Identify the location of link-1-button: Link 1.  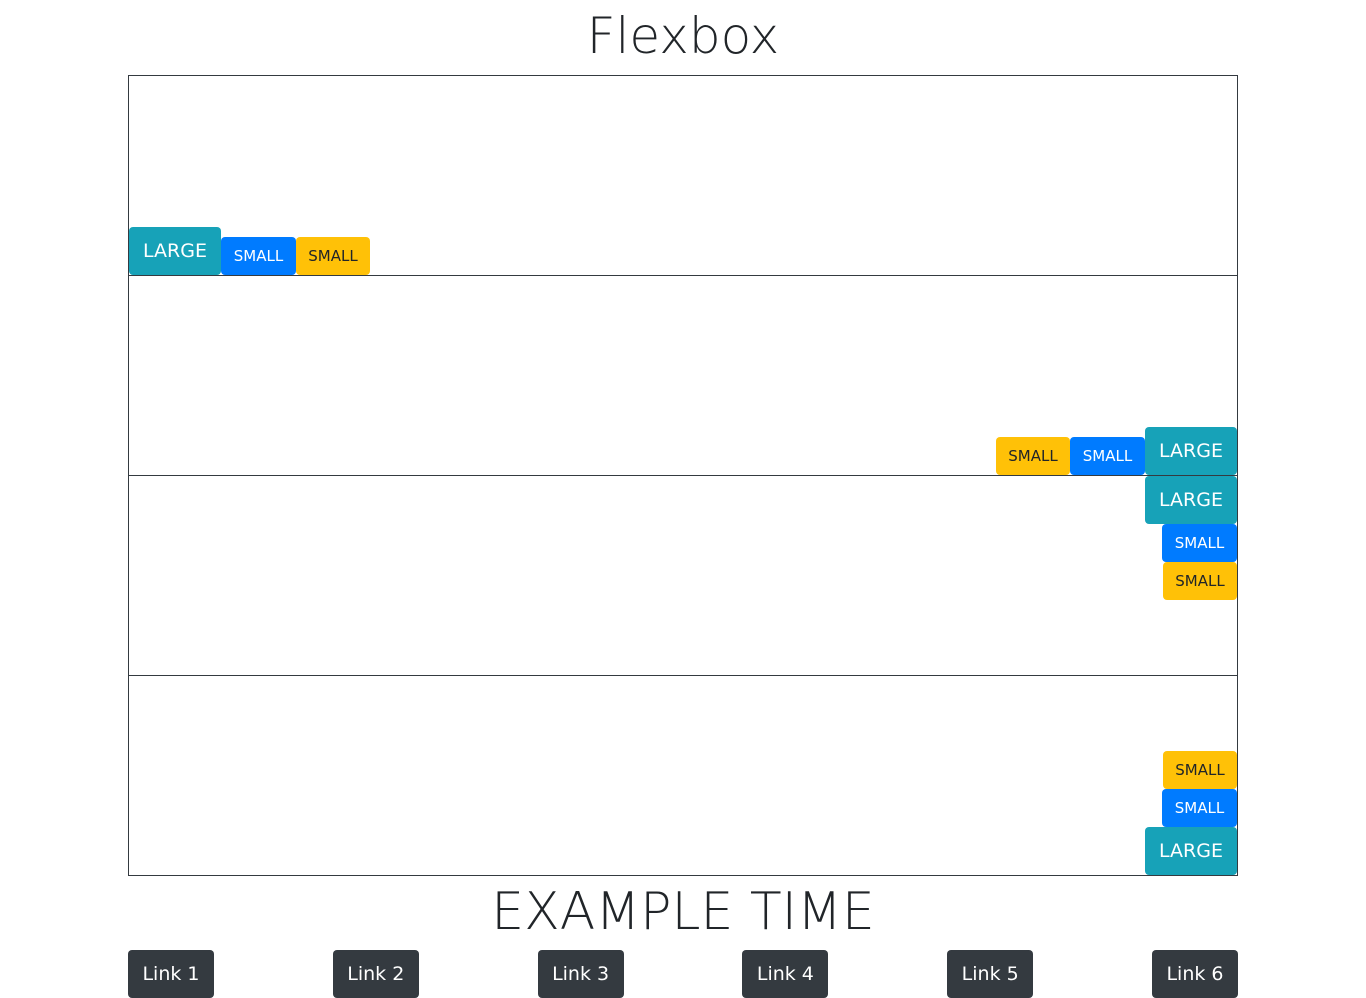
(171, 974).